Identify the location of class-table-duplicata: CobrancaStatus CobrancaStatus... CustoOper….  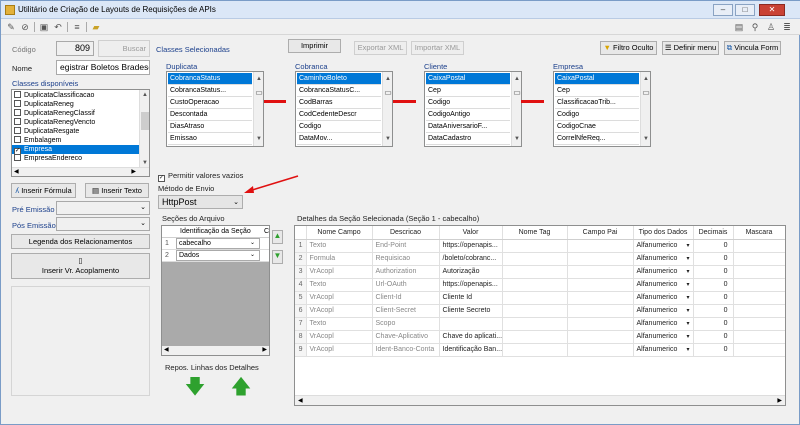
(215, 109).